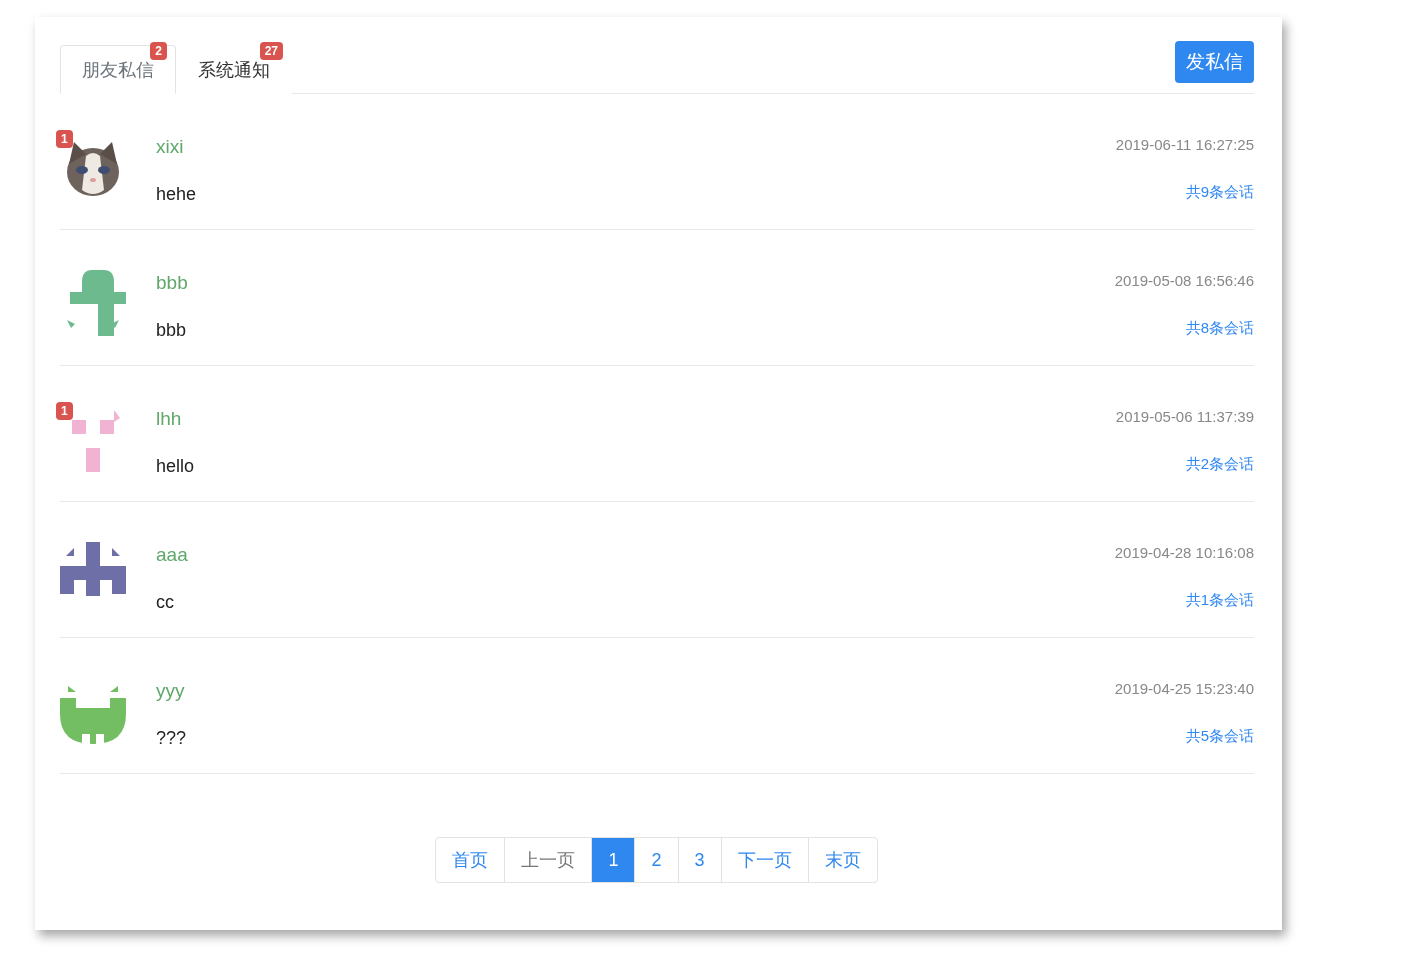 This screenshot has height=954, width=1404. Describe the element at coordinates (165, 602) in the screenshot. I see `message-preview: cc` at that location.